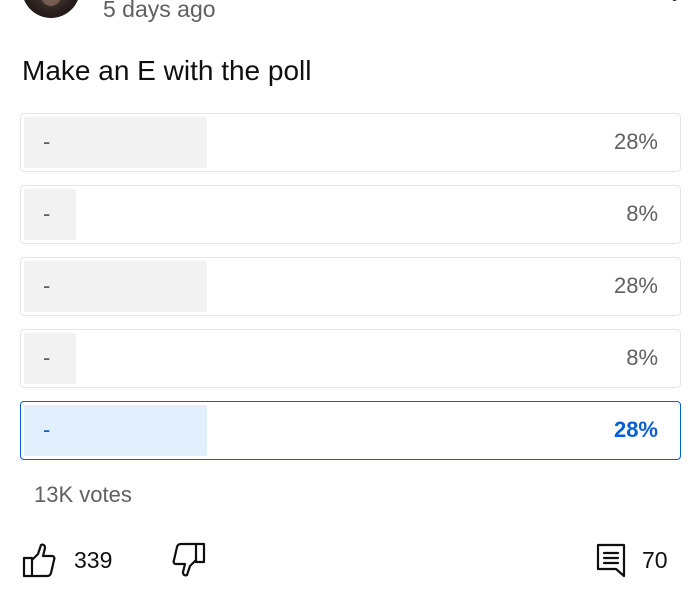  Describe the element at coordinates (39, 560) in the screenshot. I see `thumbs-up-icon` at that location.